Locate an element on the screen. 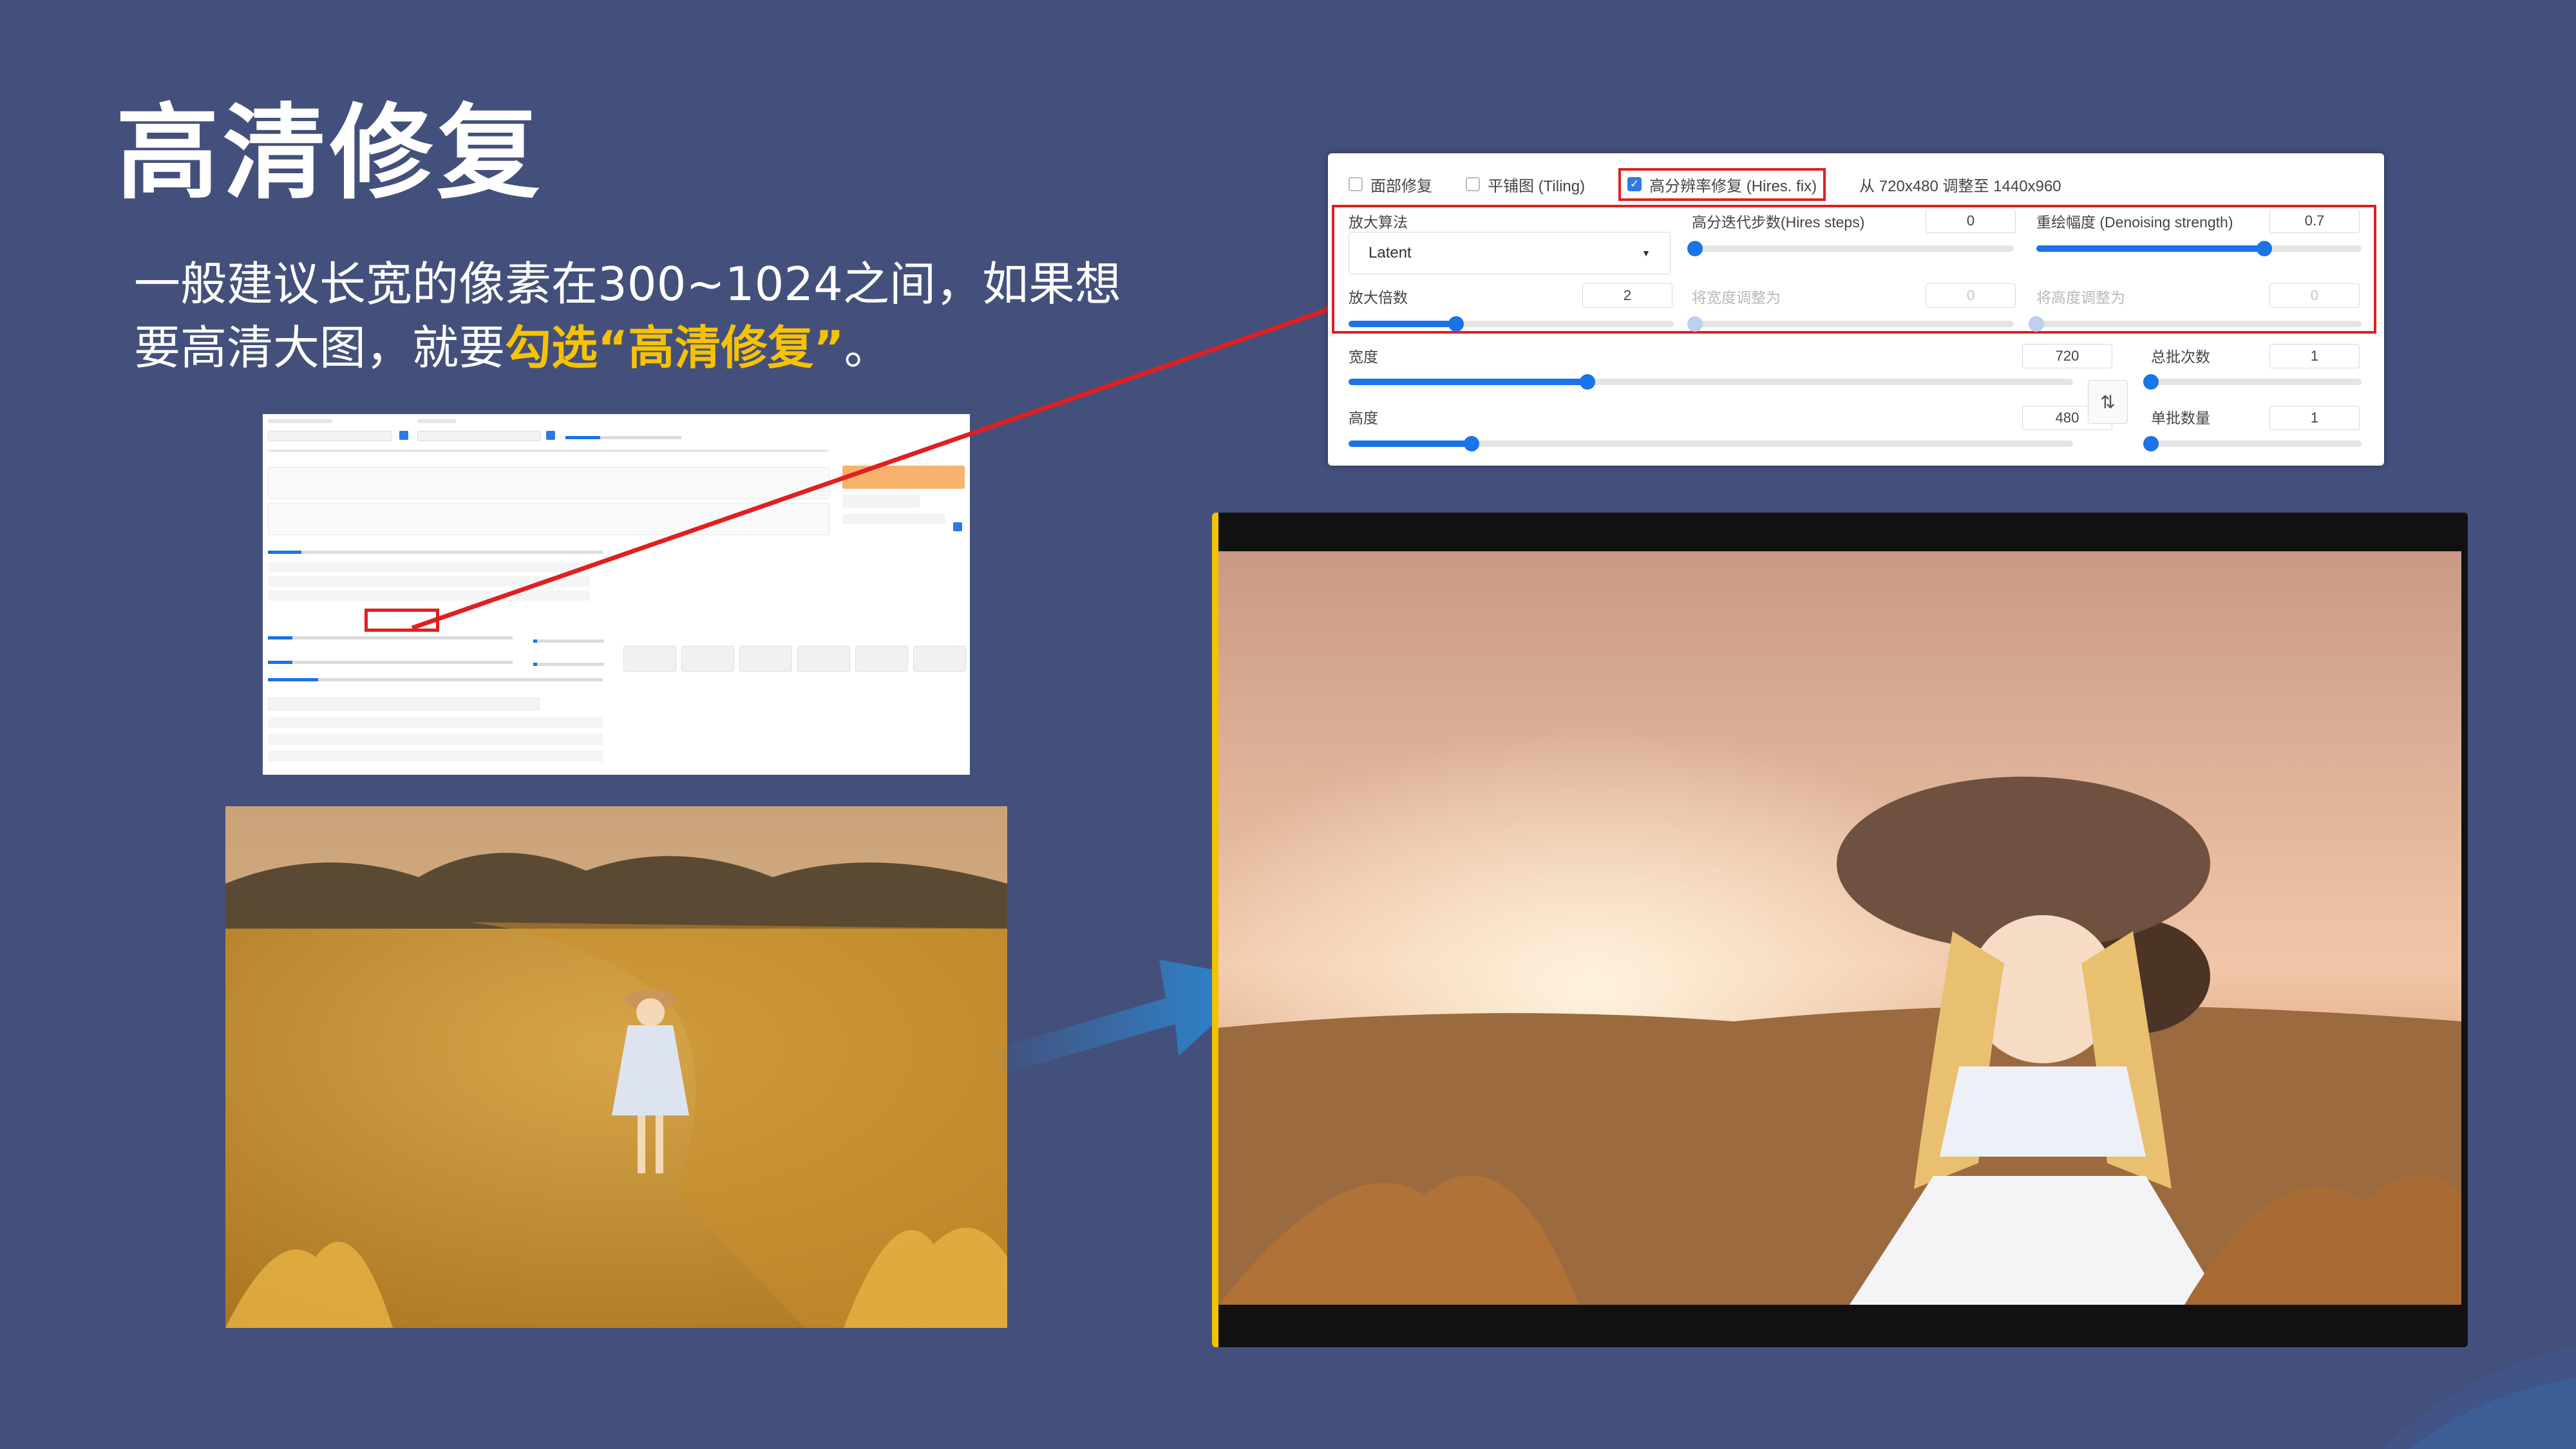 The height and width of the screenshot is (1449, 2576). batch-count-slider is located at coordinates (2252, 382).